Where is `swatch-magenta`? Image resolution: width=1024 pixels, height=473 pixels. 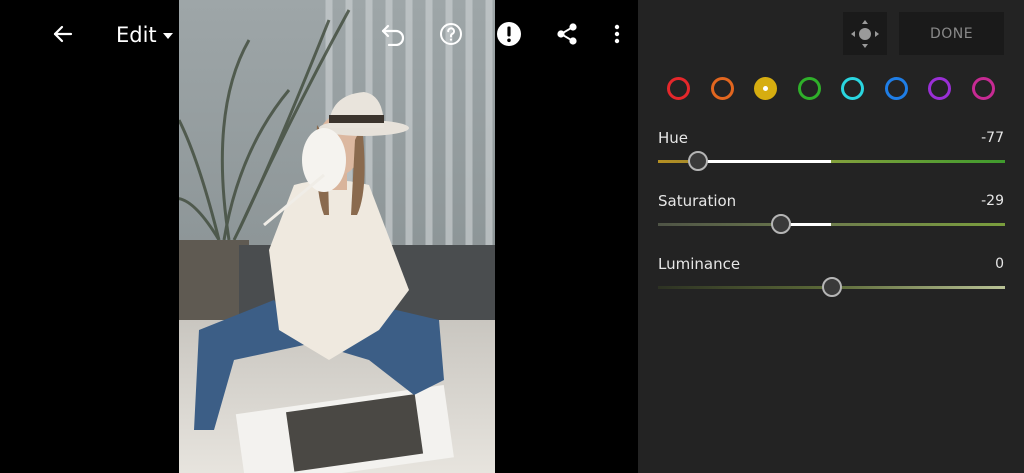
swatch-magenta is located at coordinates (983, 88).